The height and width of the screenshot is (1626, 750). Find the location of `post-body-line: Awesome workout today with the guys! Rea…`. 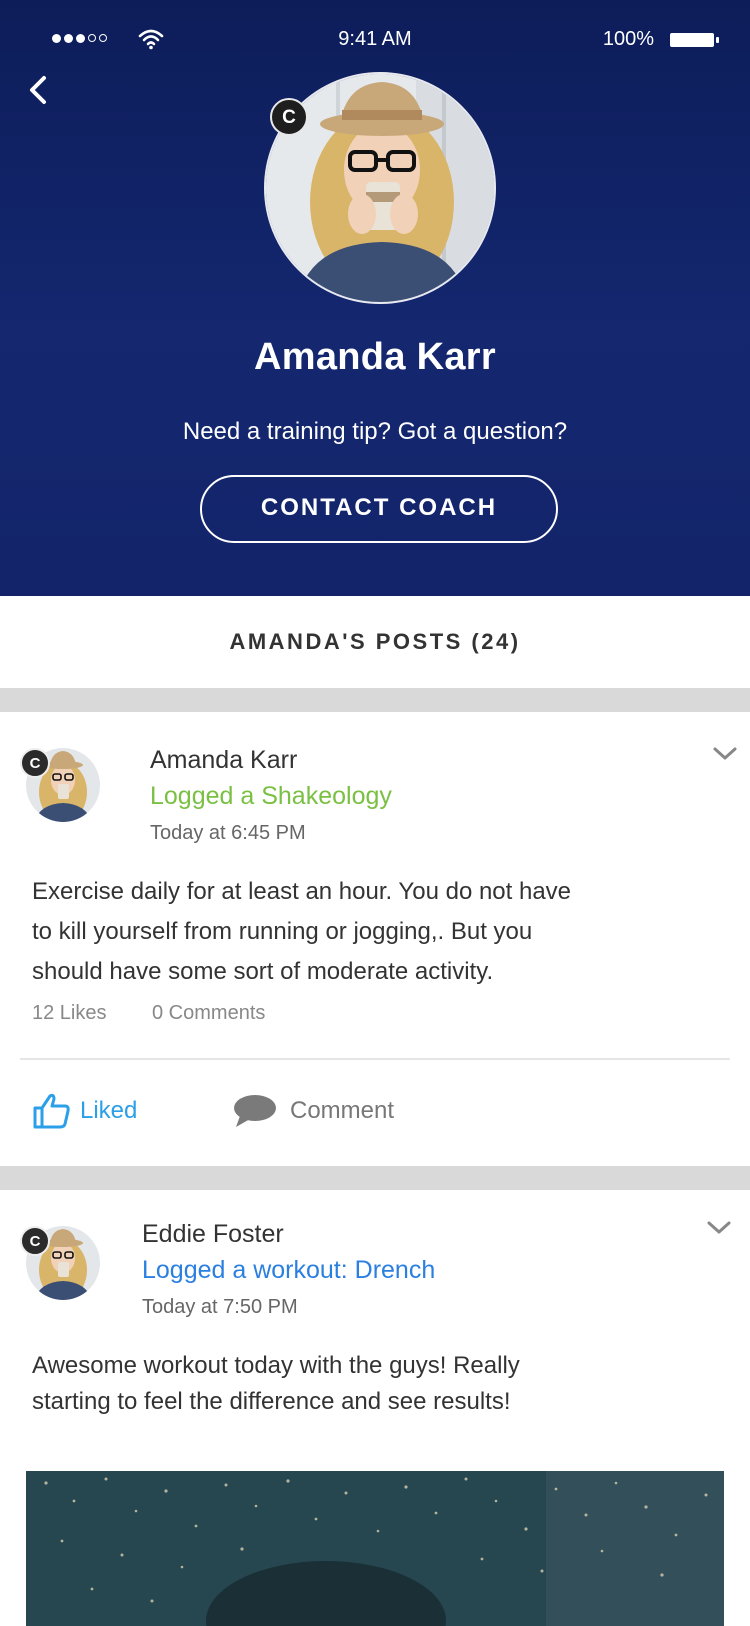

post-body-line: Awesome workout today with the guys! Rea… is located at coordinates (276, 1365).